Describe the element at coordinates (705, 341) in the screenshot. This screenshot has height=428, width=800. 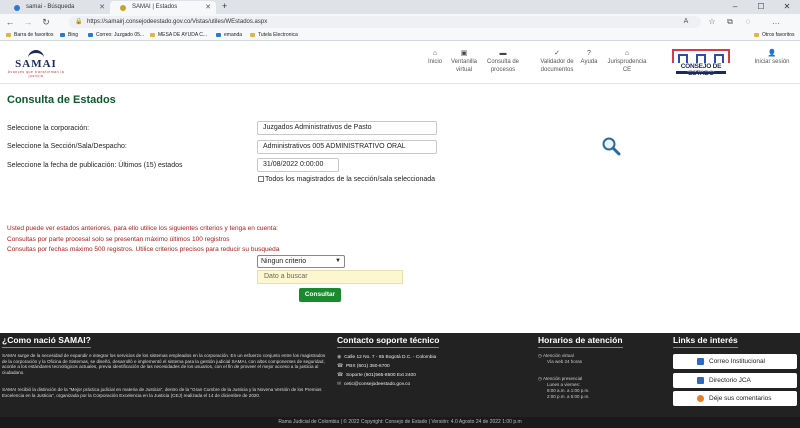
I see `footer-links-title: Links de interés` at that location.